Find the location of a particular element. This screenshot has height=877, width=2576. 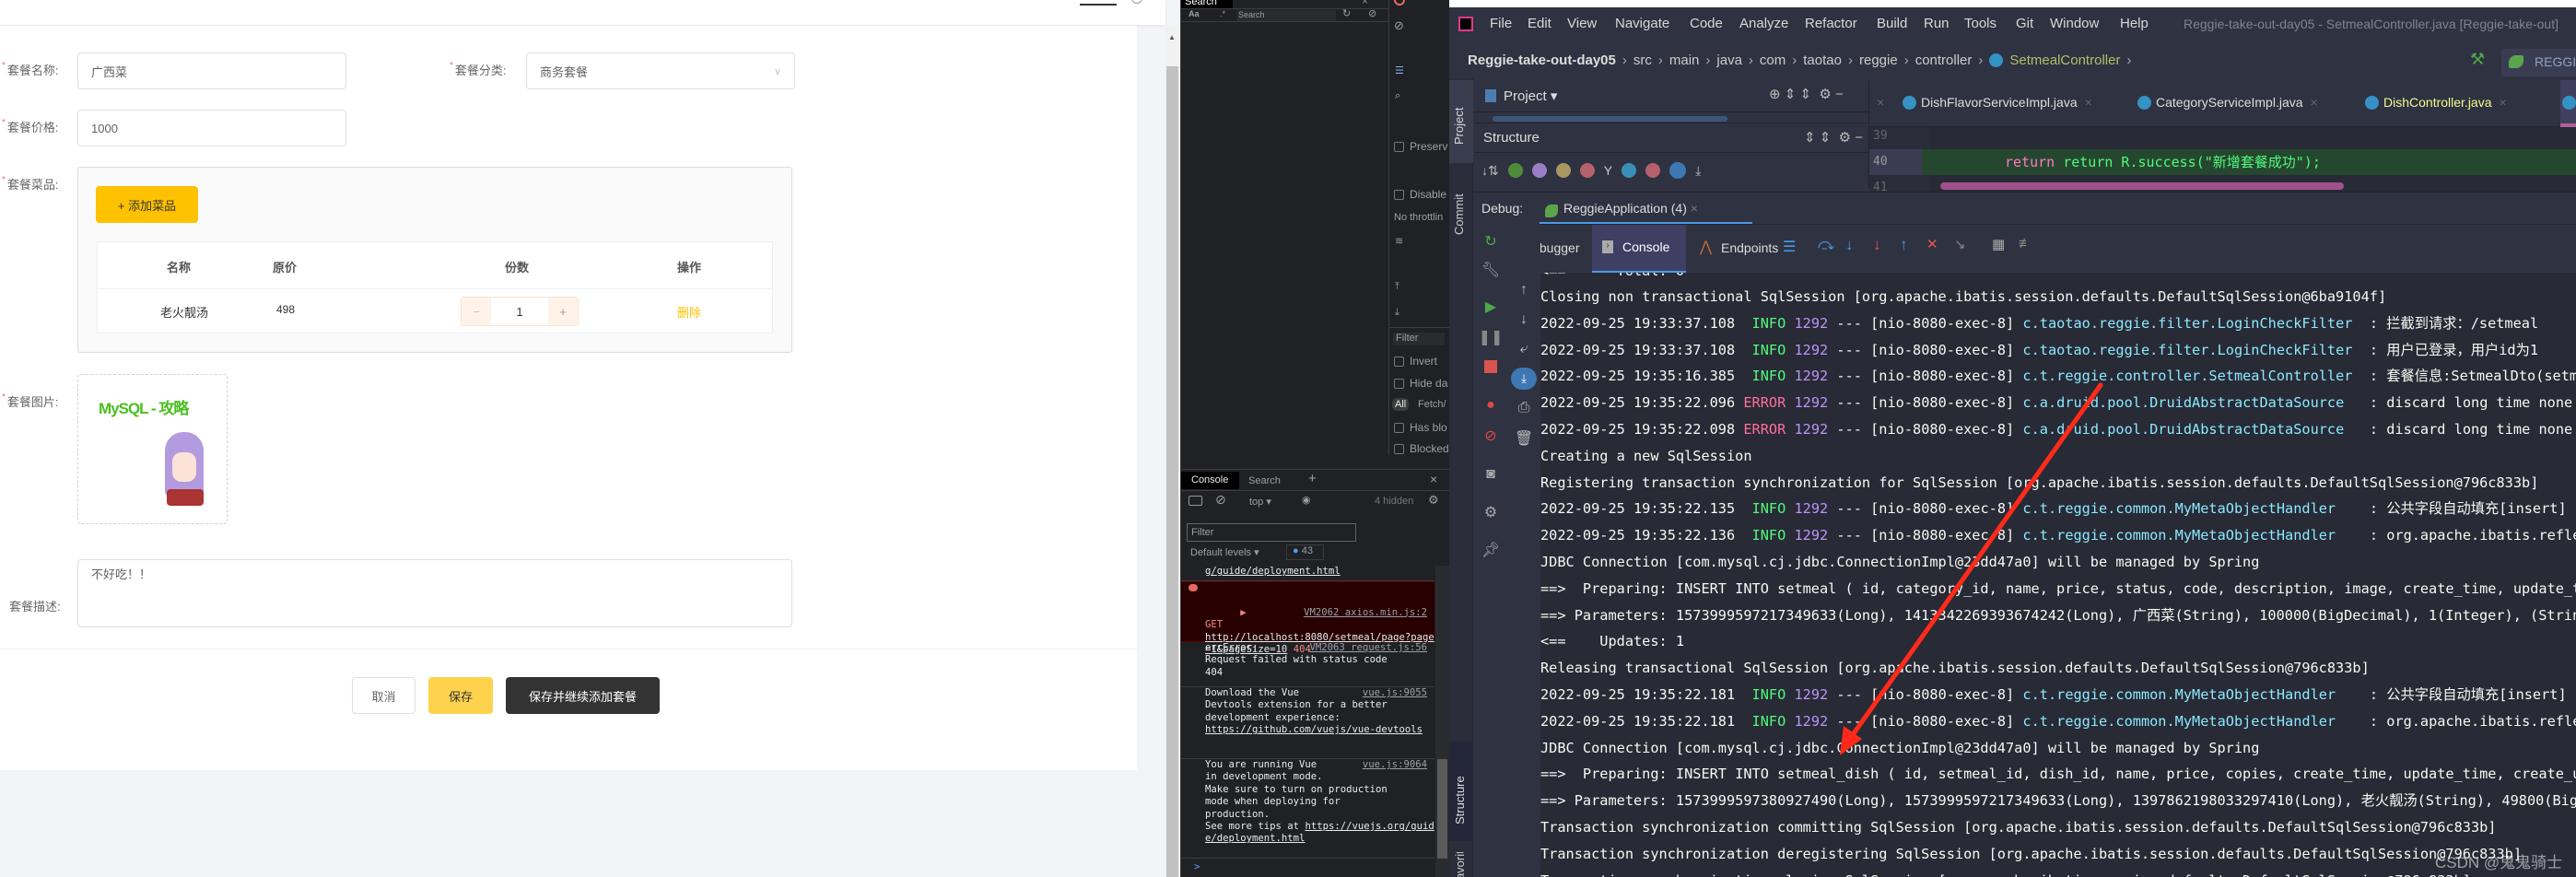

description-value: 不好吃！！ is located at coordinates (121, 574).